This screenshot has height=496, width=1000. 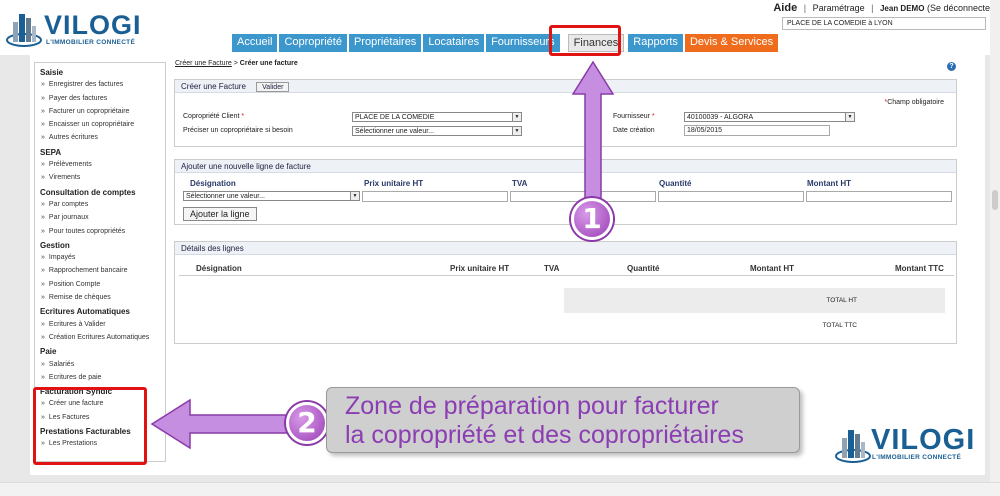 I want to click on breadcrumb-current: Créer une facture, so click(x=268, y=63).